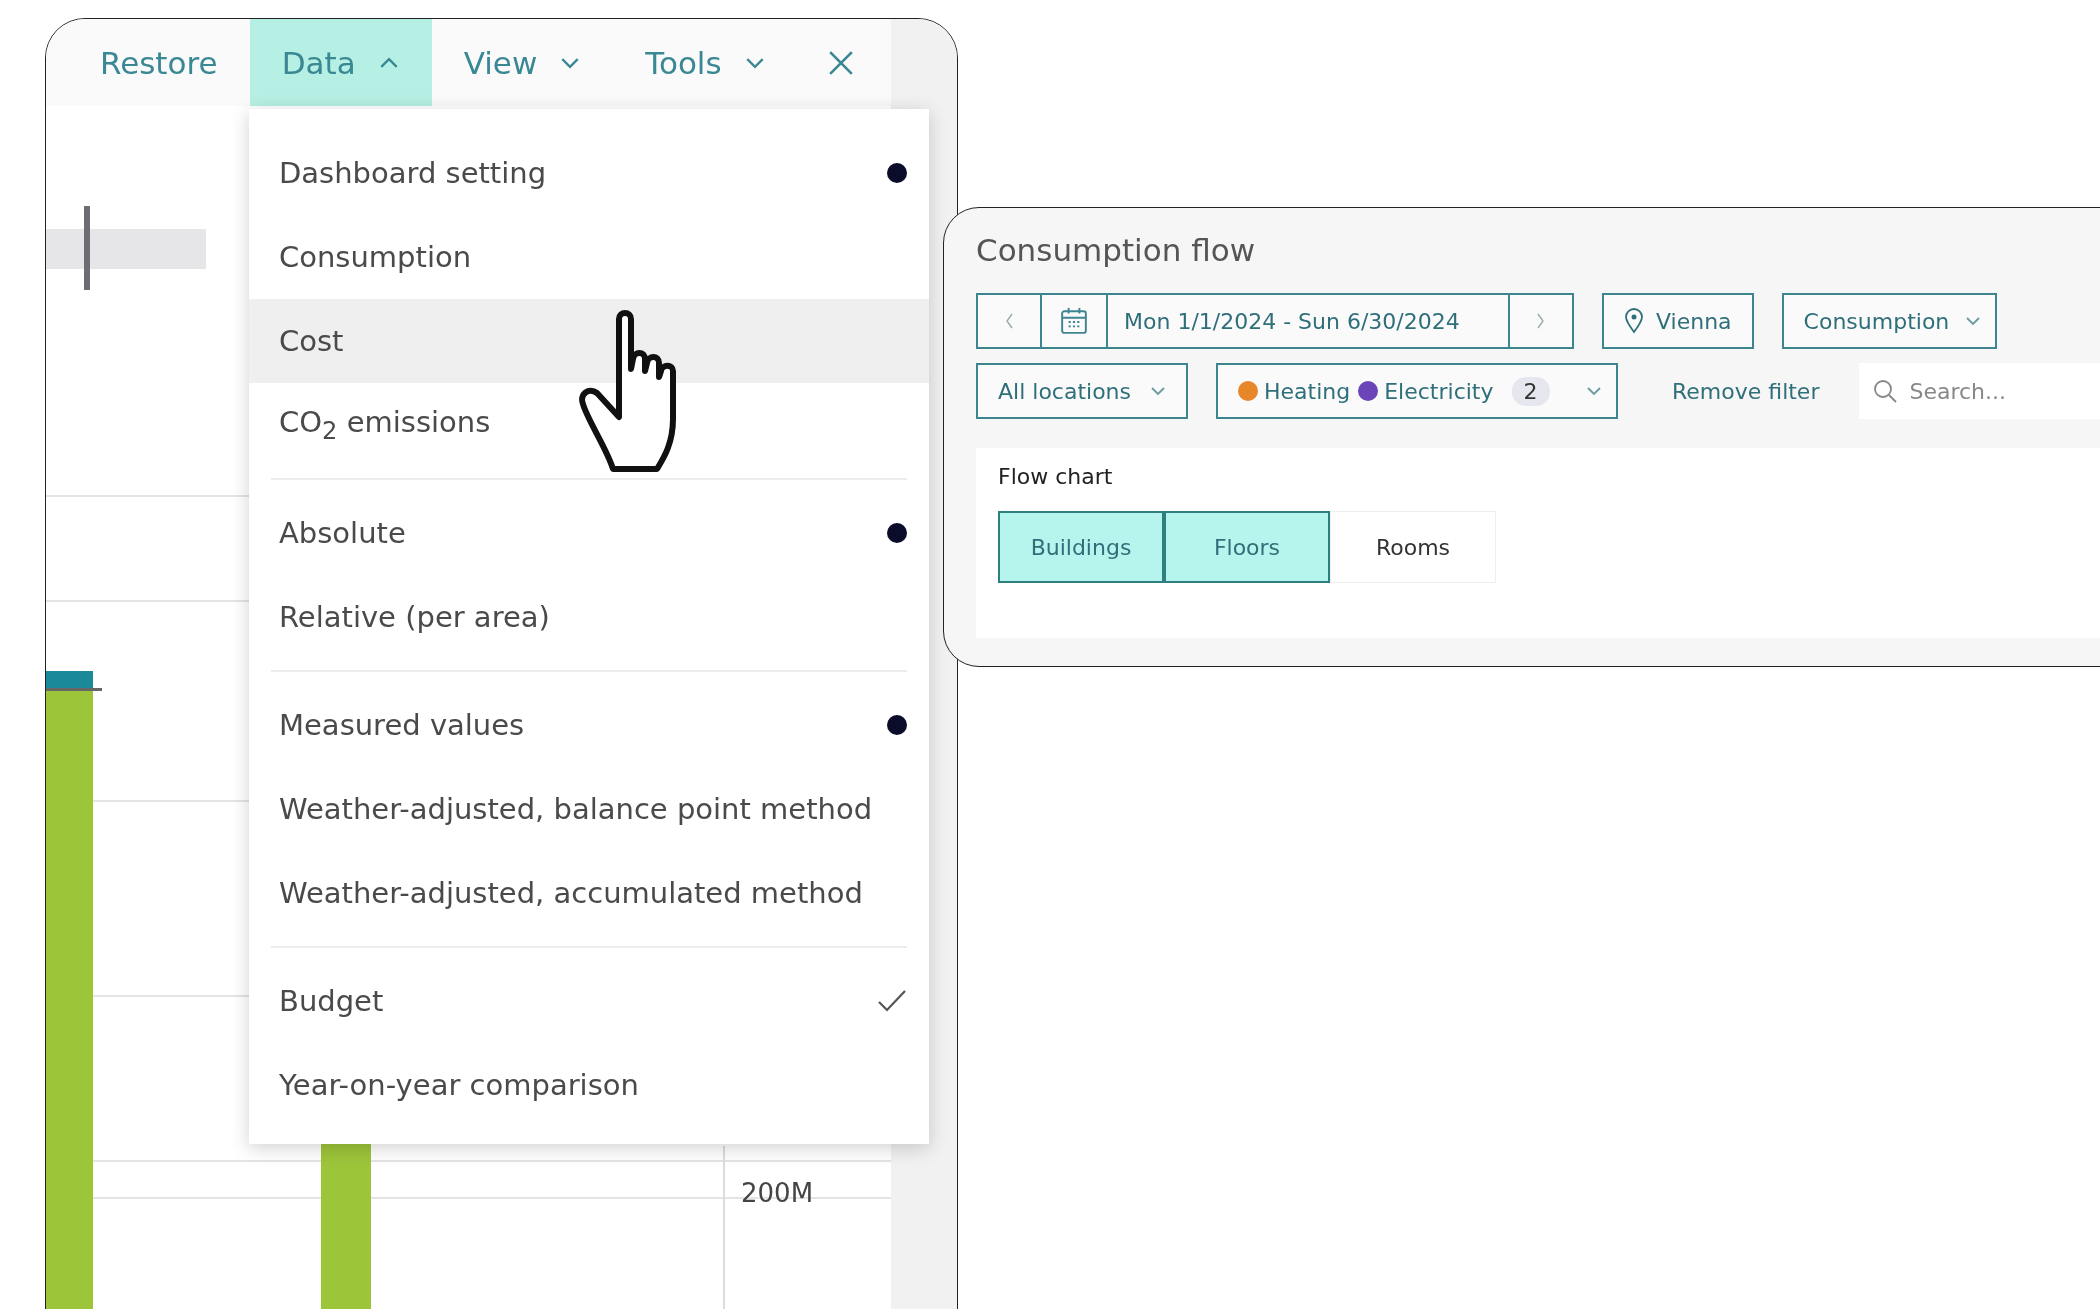 The width and height of the screenshot is (2100, 1309). What do you see at coordinates (1417, 391) in the screenshot?
I see `media-filter-dropdown: Heating Electricity 2` at bounding box center [1417, 391].